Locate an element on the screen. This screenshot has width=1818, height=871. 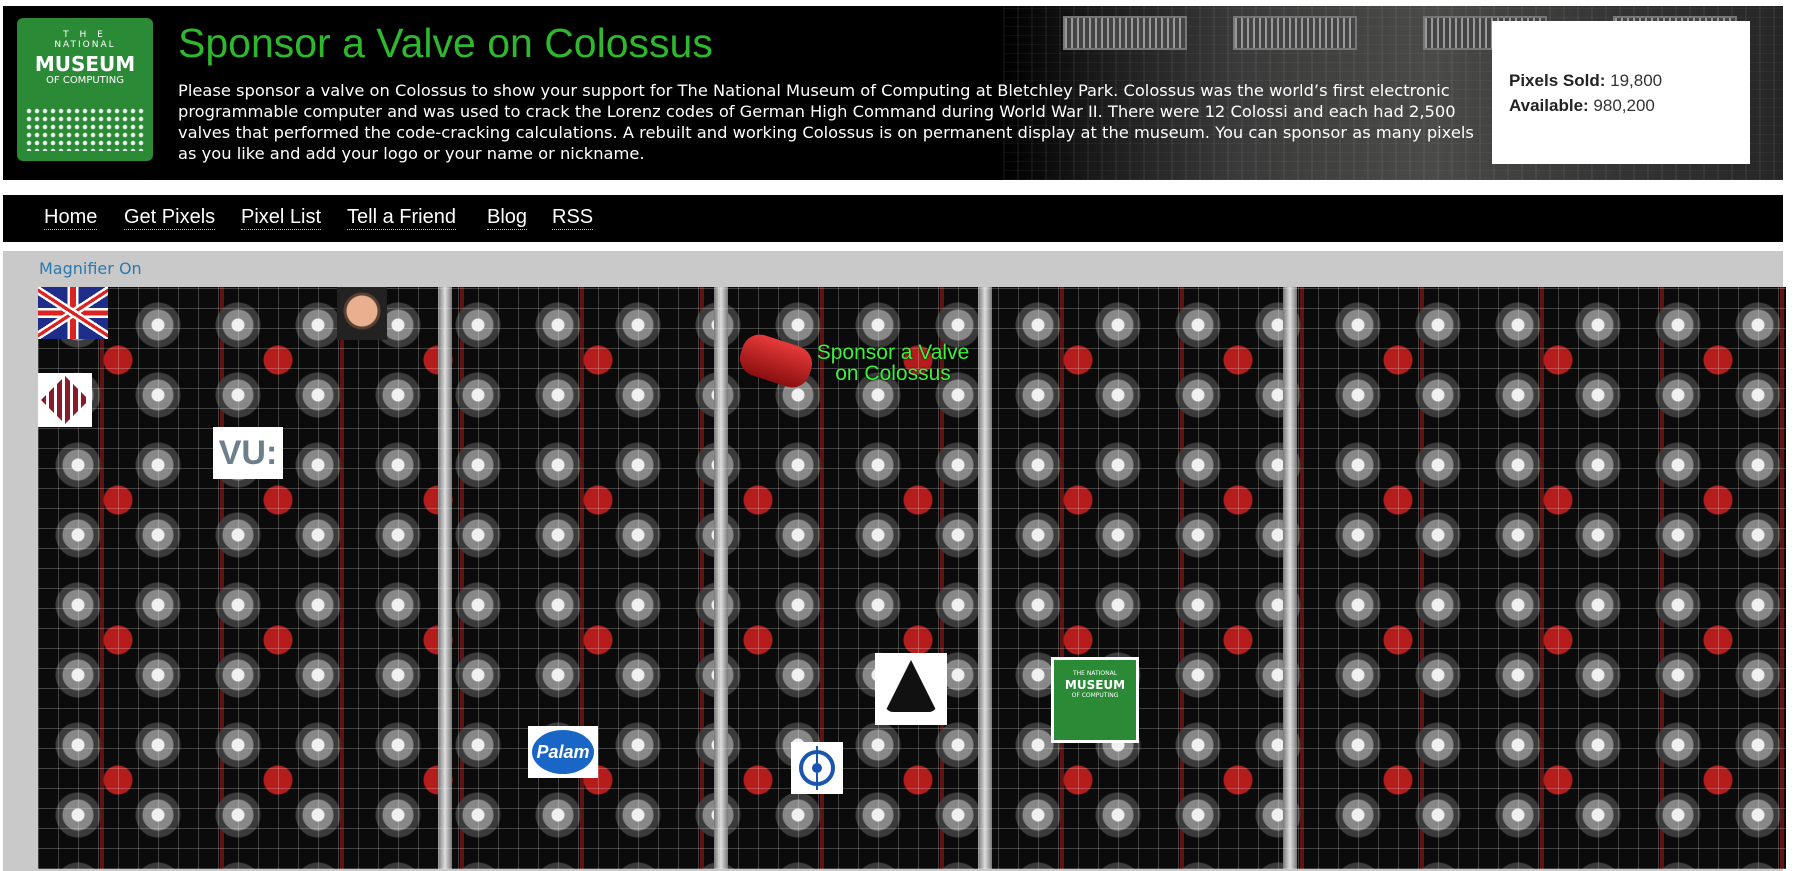
museum-logo: T H E NATIONAL MUSEUM OF COMPUTING is located at coordinates (85, 89).